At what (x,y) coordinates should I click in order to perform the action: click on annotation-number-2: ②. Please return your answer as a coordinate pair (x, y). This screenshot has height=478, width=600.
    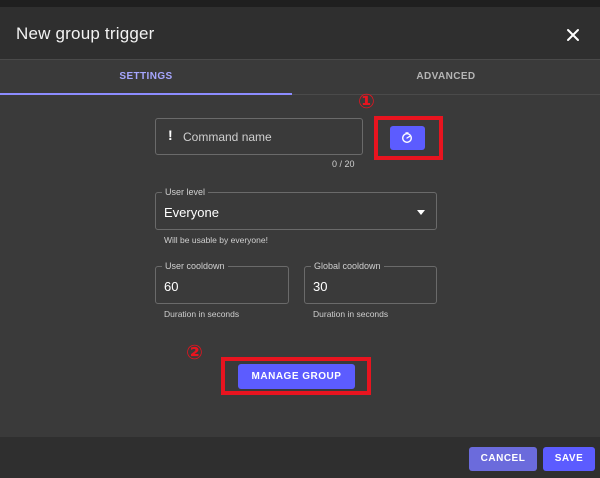
    Looking at the image, I should click on (194, 353).